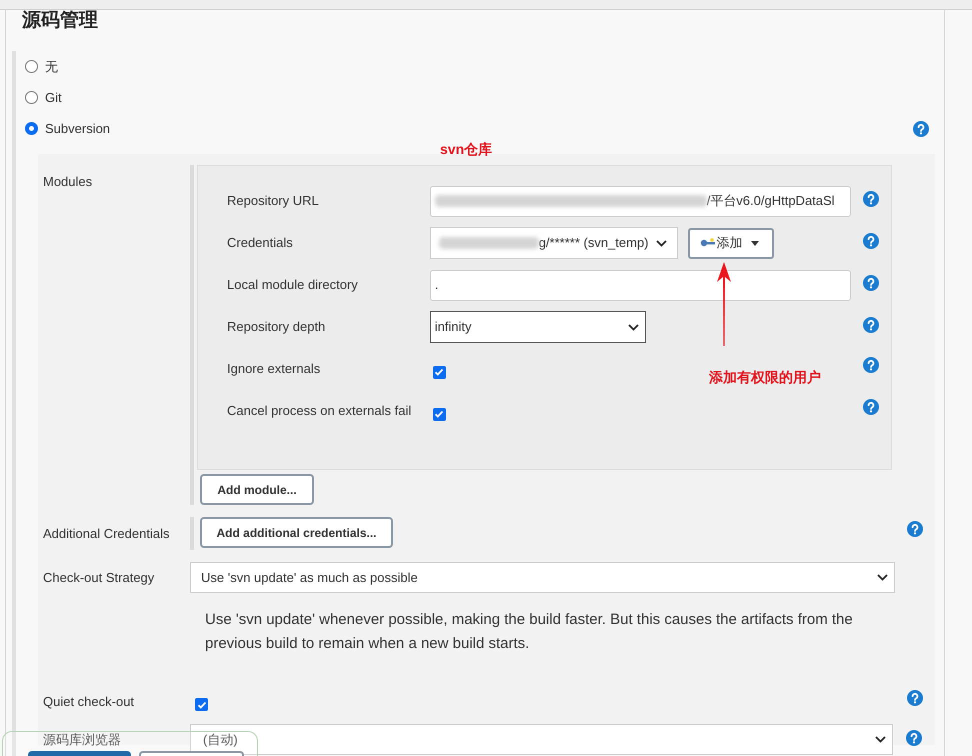  Describe the element at coordinates (106, 533) in the screenshot. I see `field-label: Additional Credentials` at that location.